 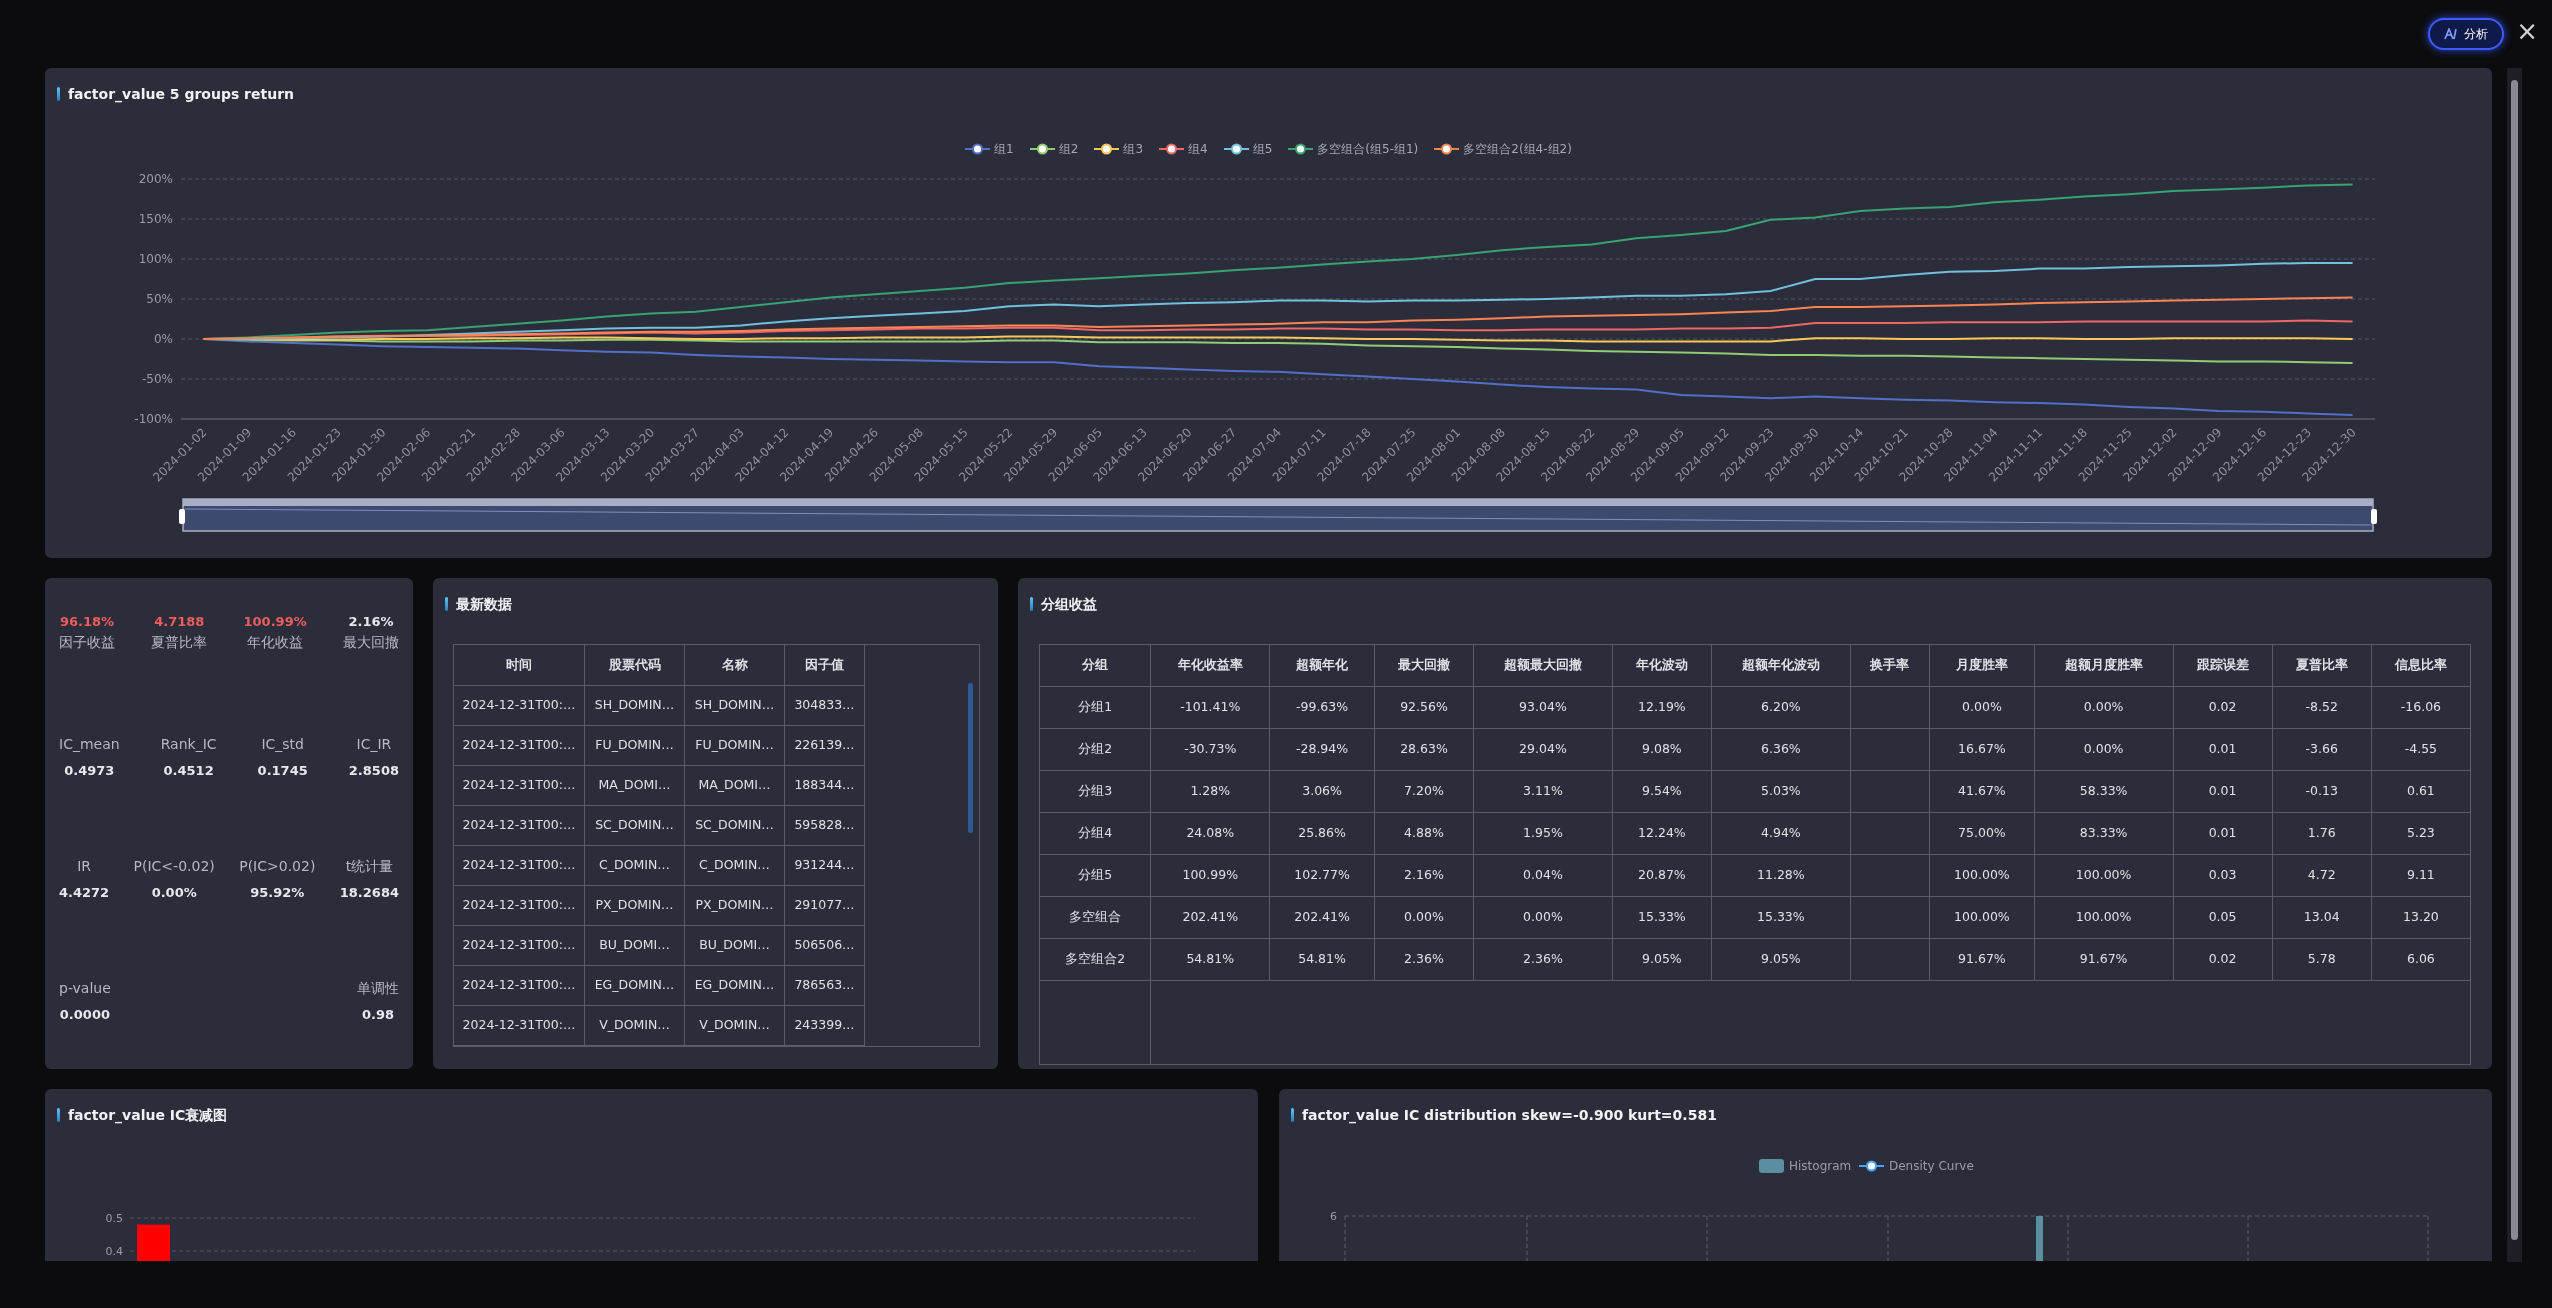 I want to click on legend-label: 多空组合2(组4-组2), so click(x=1517, y=149).